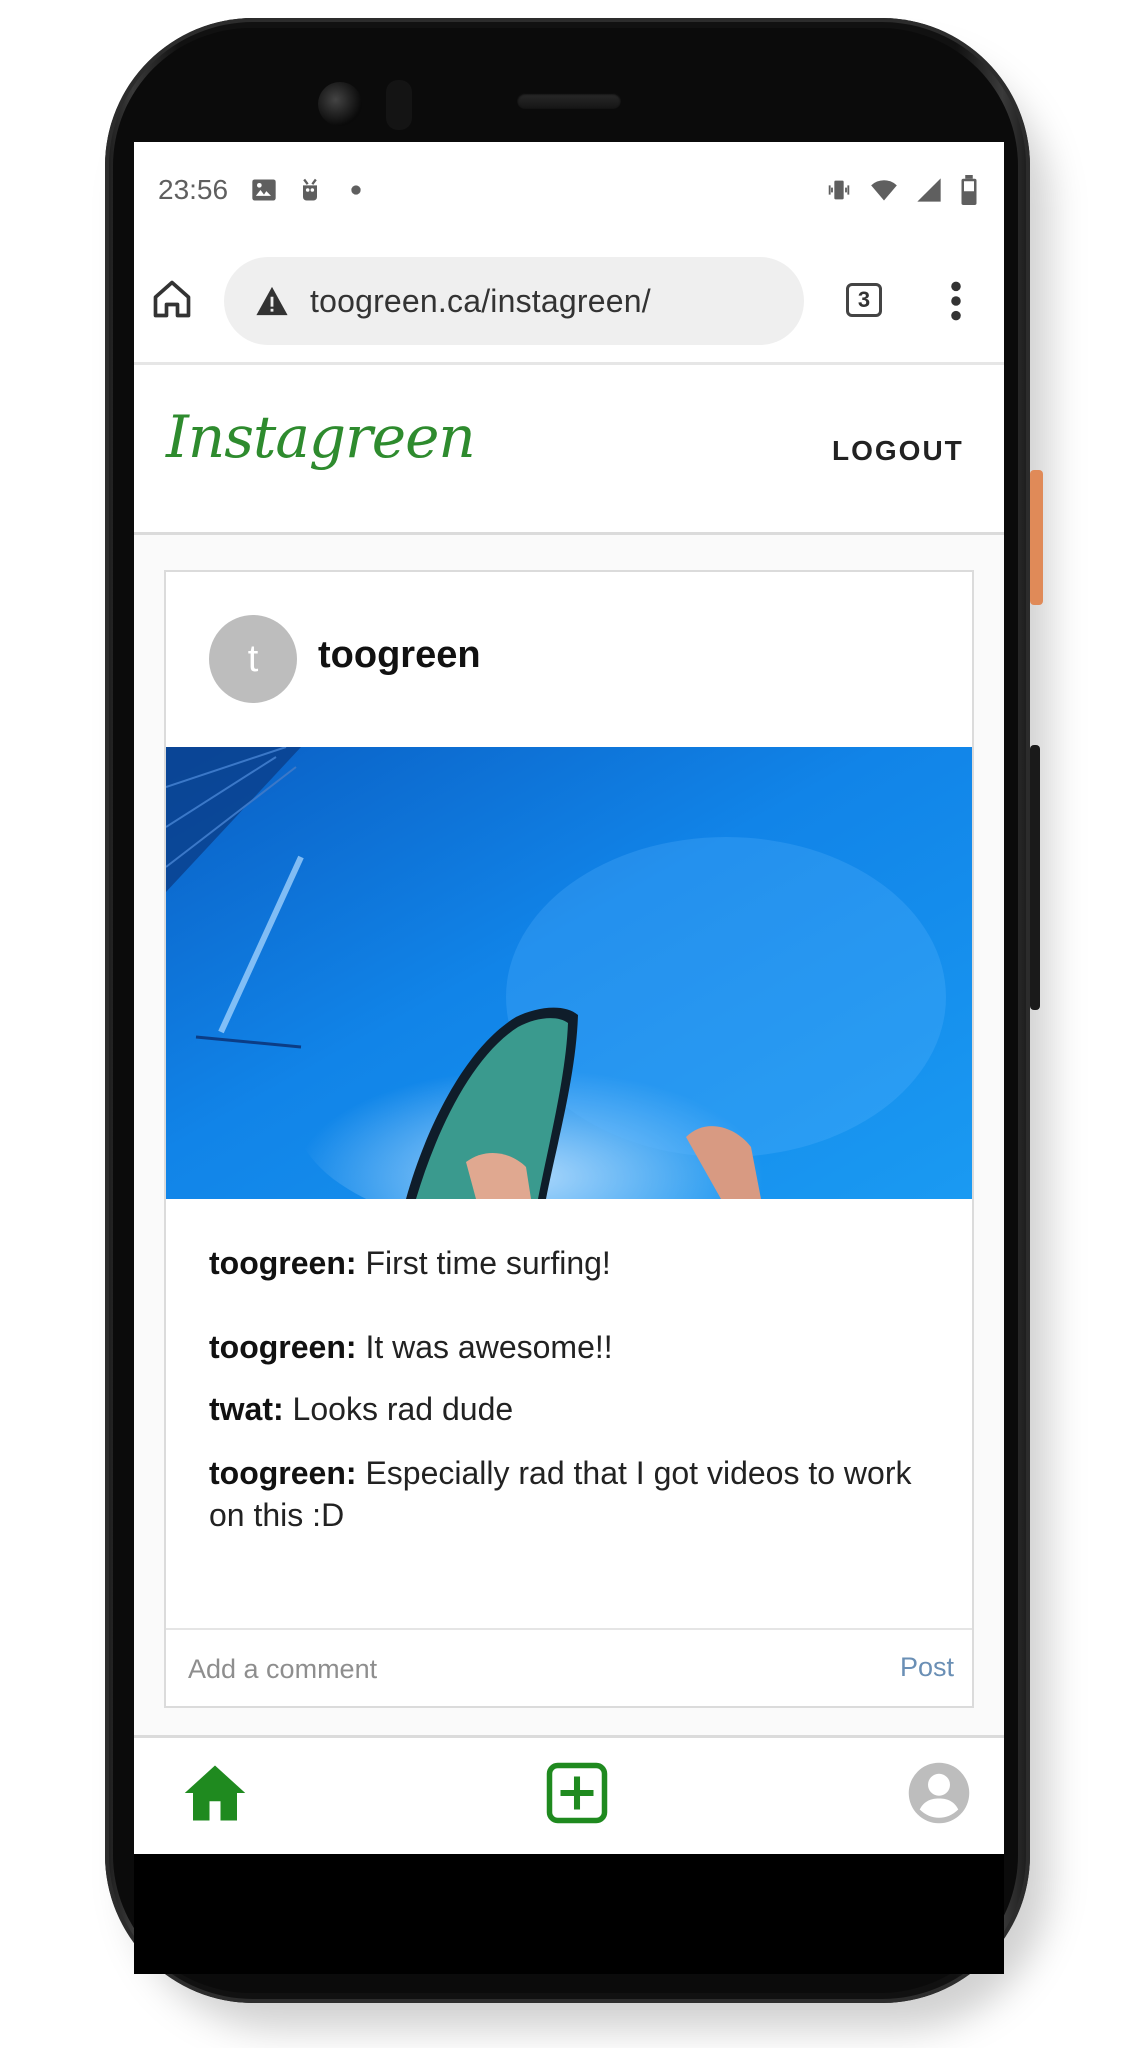 This screenshot has width=1121, height=2048. I want to click on avatar: t, so click(253, 659).